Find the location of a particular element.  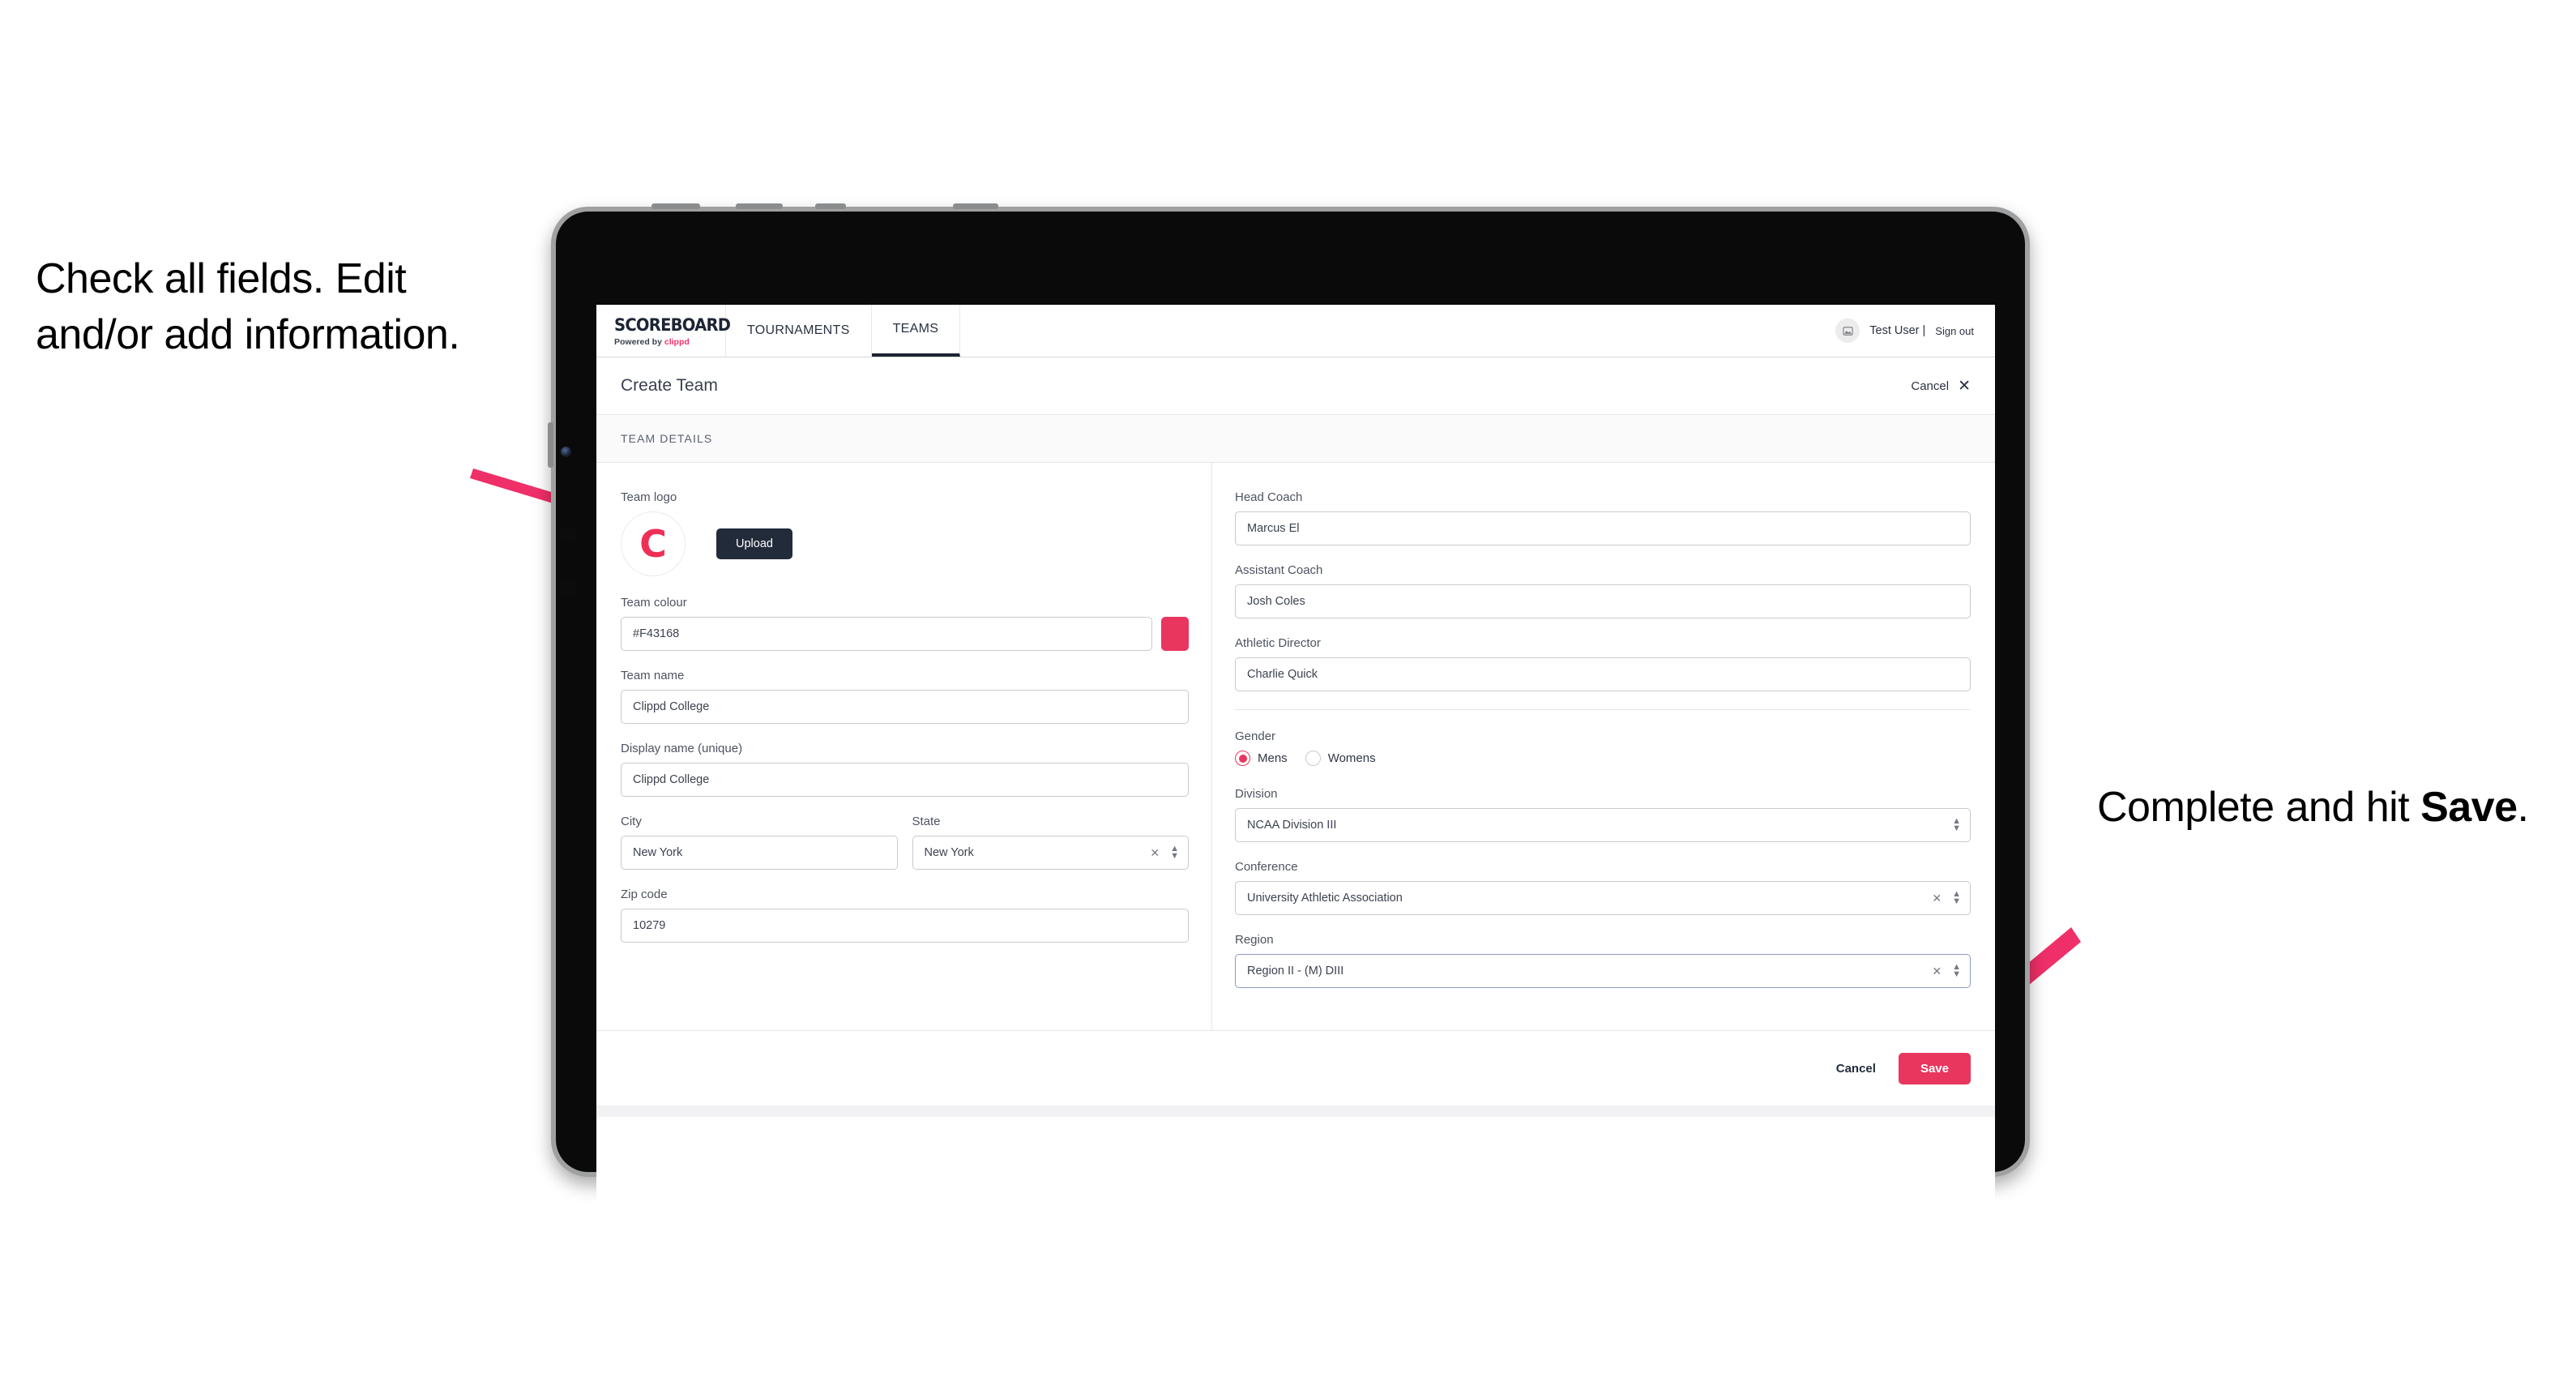

division-select-icons: ▲ ▼ is located at coordinates (1956, 825).